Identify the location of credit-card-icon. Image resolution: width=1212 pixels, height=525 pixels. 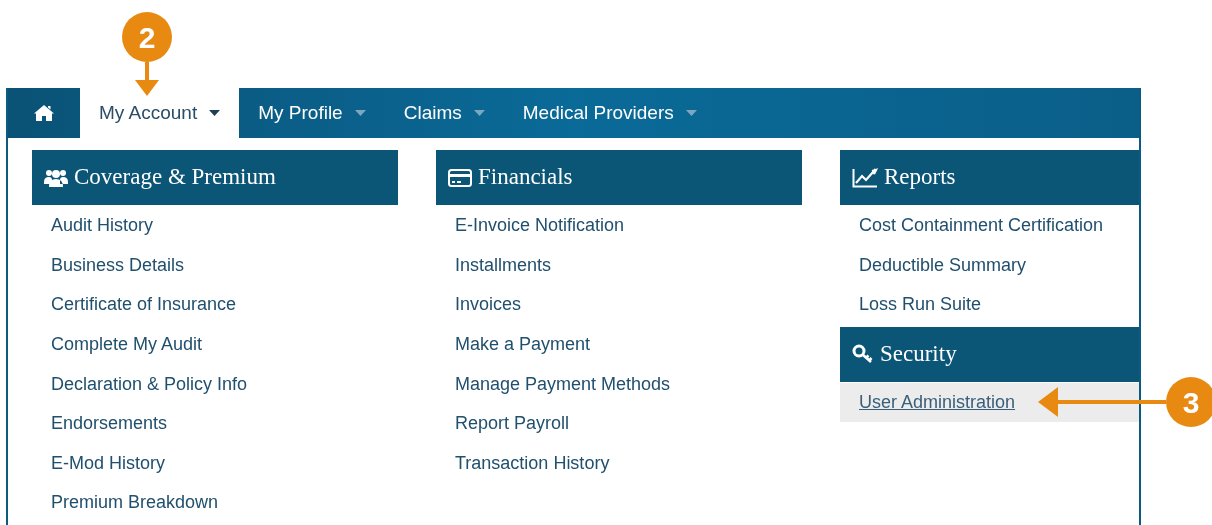
(460, 177).